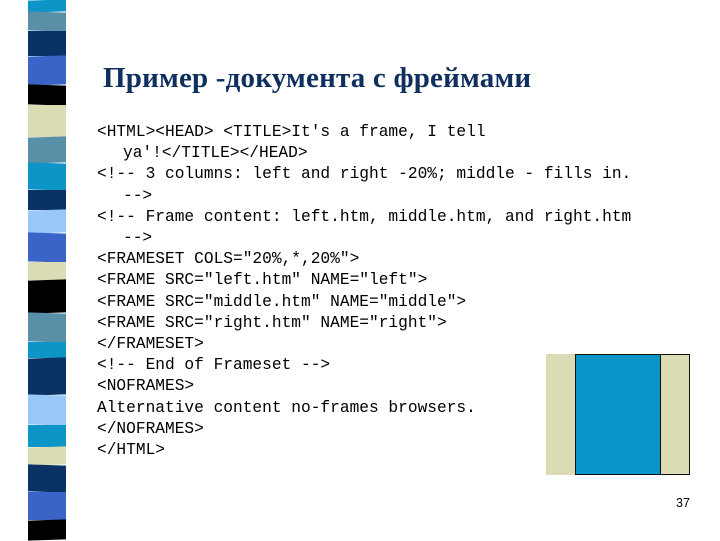 The width and height of the screenshot is (720, 541). What do you see at coordinates (560, 414) in the screenshot?
I see `frame-pane-left` at bounding box center [560, 414].